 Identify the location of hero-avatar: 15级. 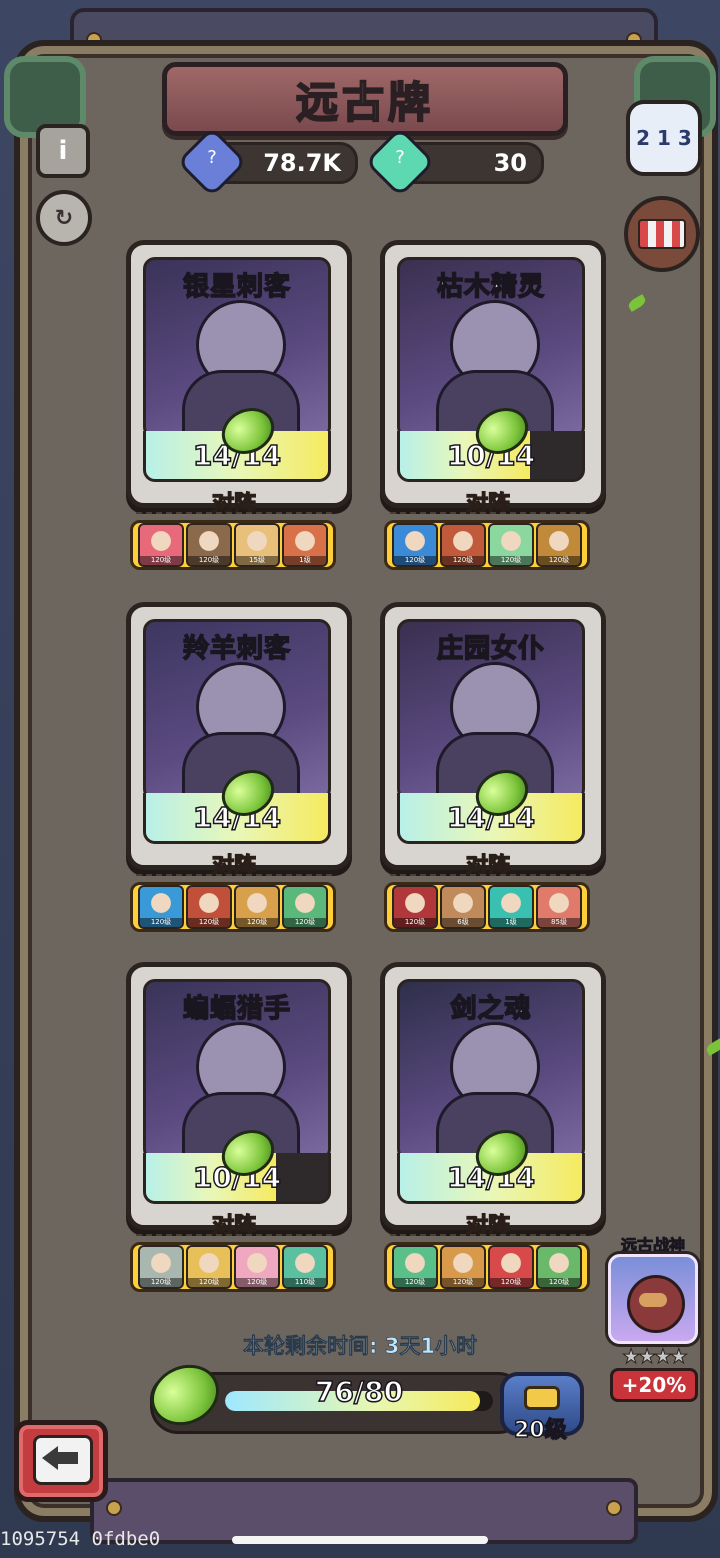
(257, 545).